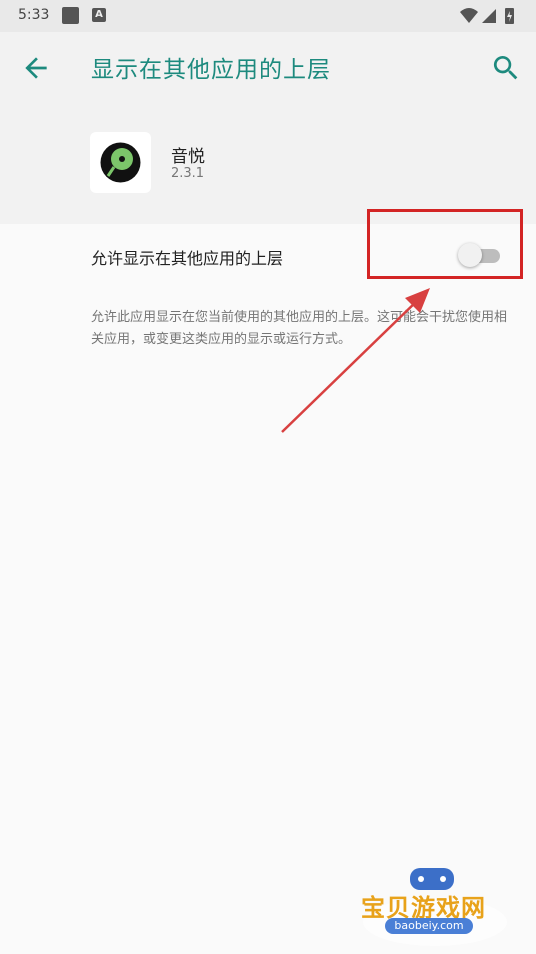 Image resolution: width=536 pixels, height=954 pixels. What do you see at coordinates (429, 926) in the screenshot?
I see `watermark-domain: baobeiy.com` at bounding box center [429, 926].